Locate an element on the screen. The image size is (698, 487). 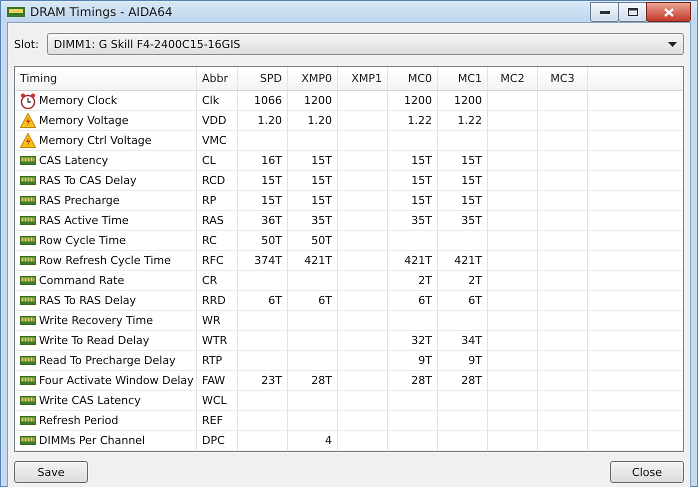
timing-name: Row Refresh Cycle Time is located at coordinates (105, 260).